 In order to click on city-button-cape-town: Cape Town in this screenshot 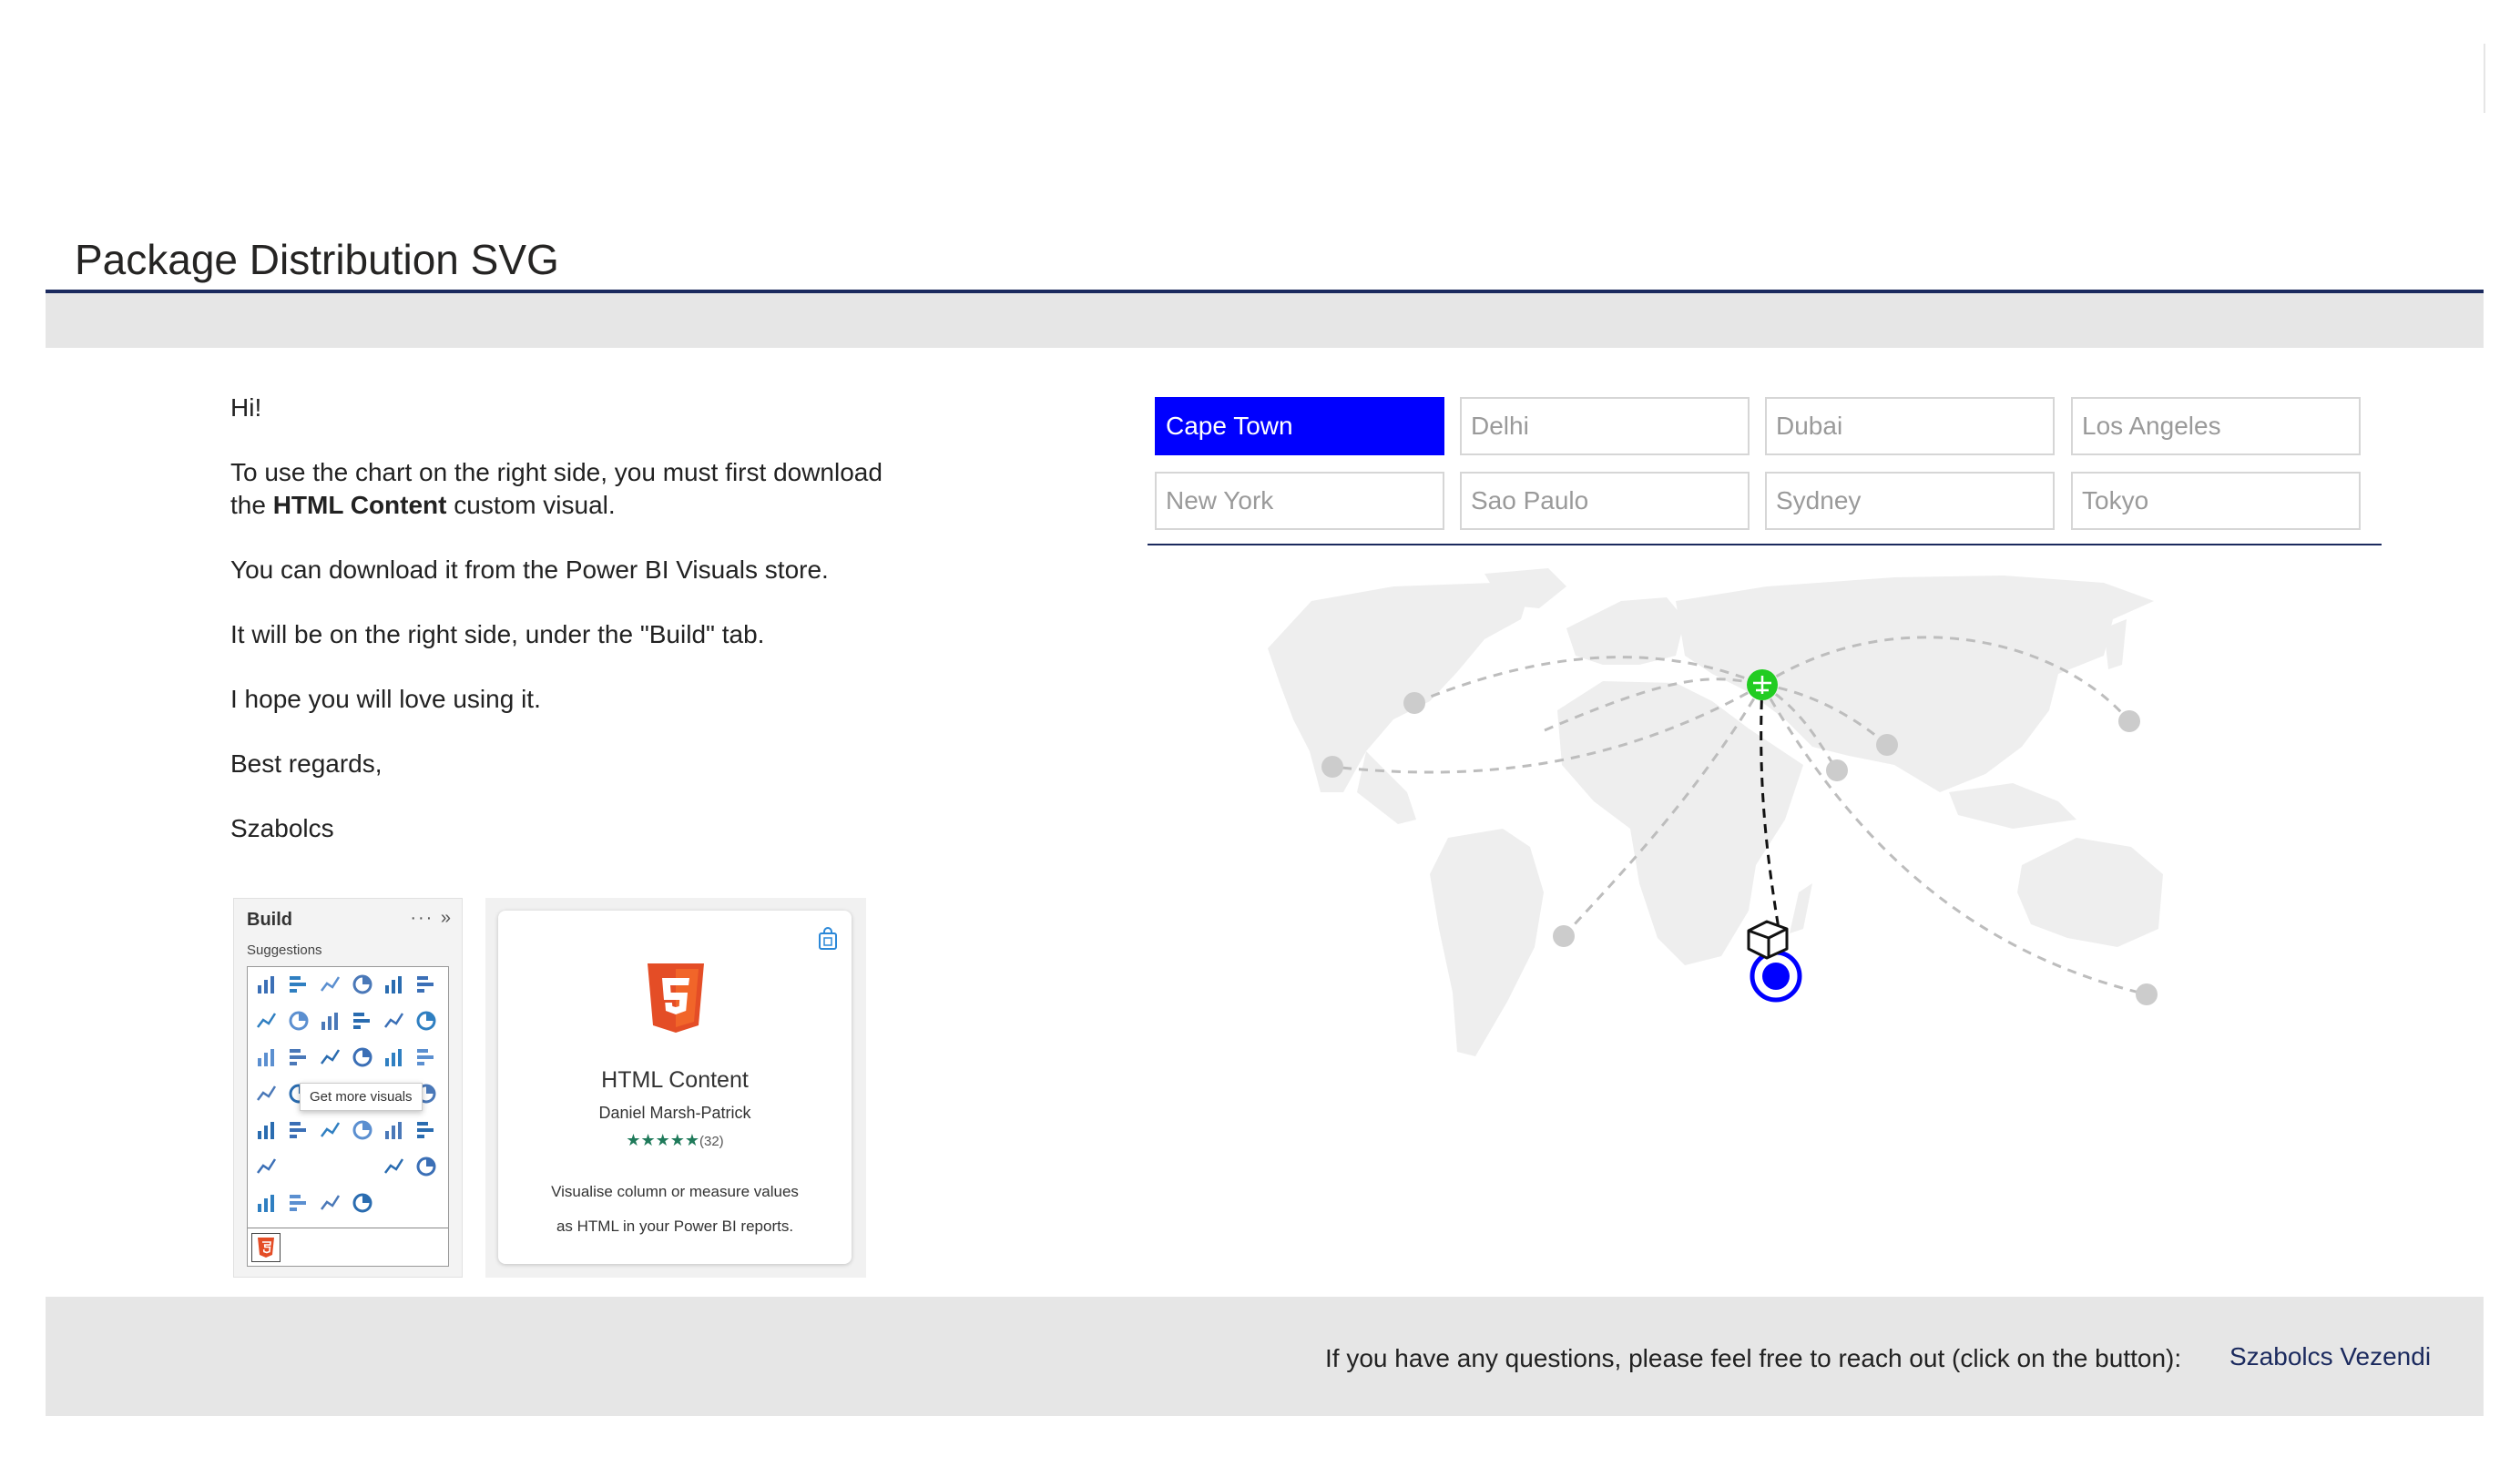, I will do `click(1299, 426)`.